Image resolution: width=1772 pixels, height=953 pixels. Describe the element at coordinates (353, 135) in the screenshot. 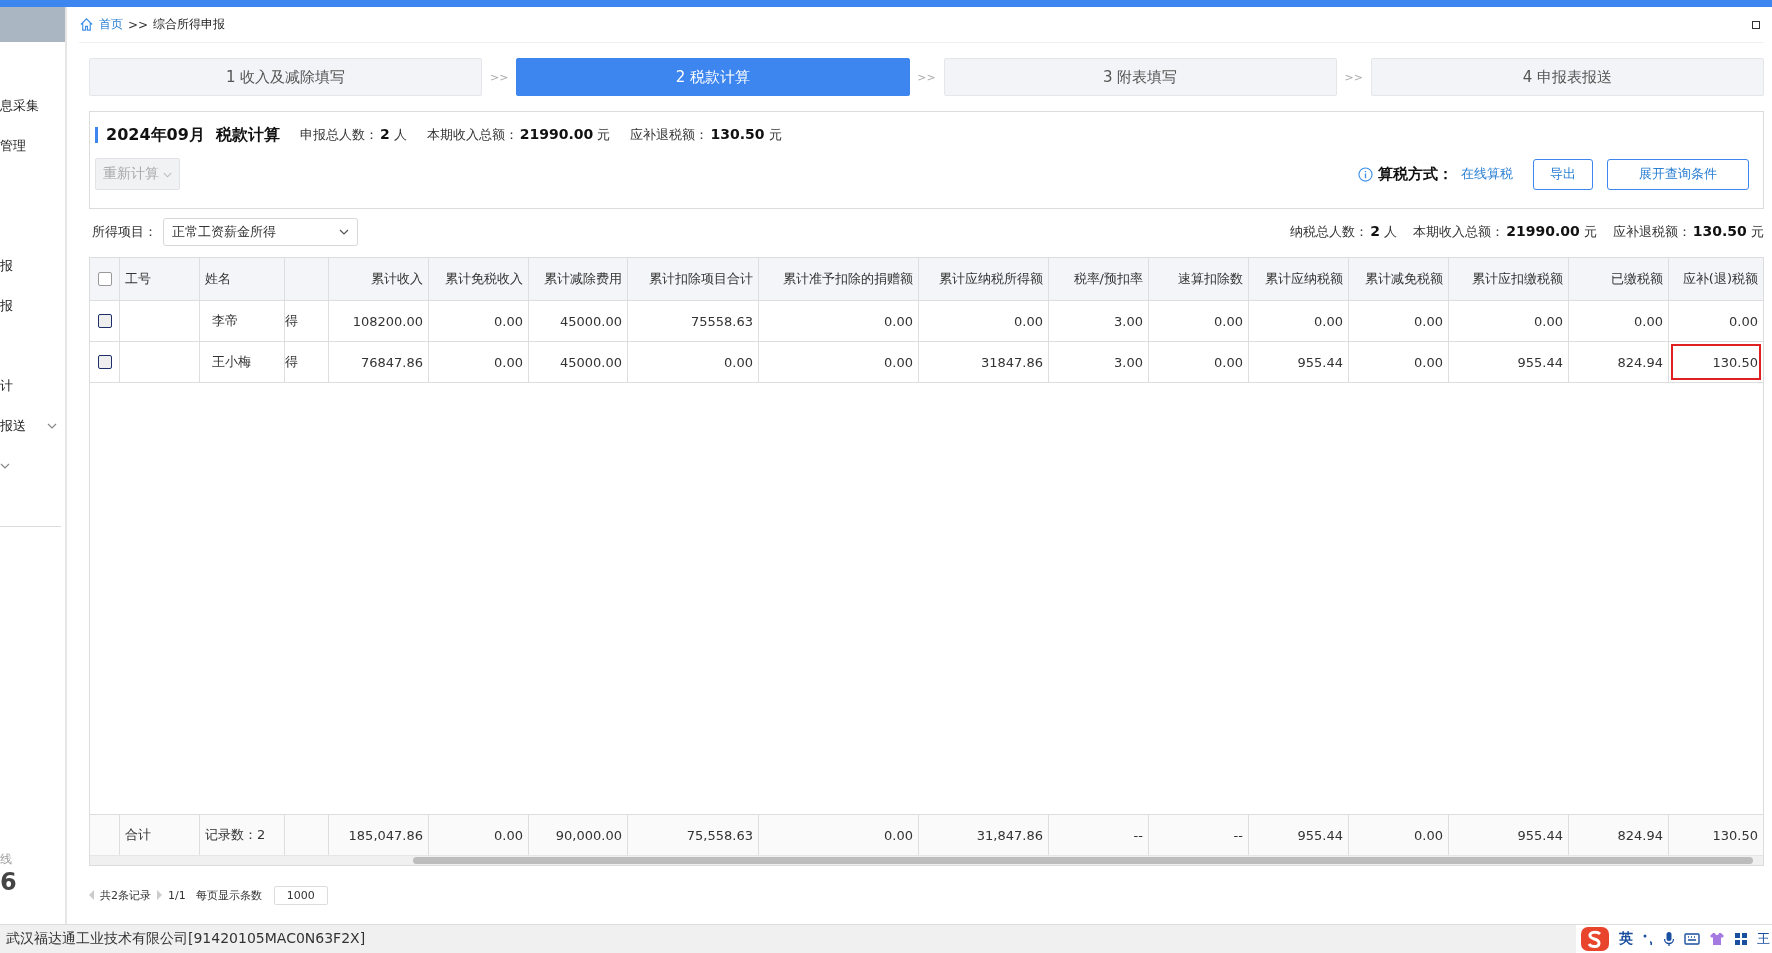

I see `summary-stat: 申报总人数：2 人` at that location.